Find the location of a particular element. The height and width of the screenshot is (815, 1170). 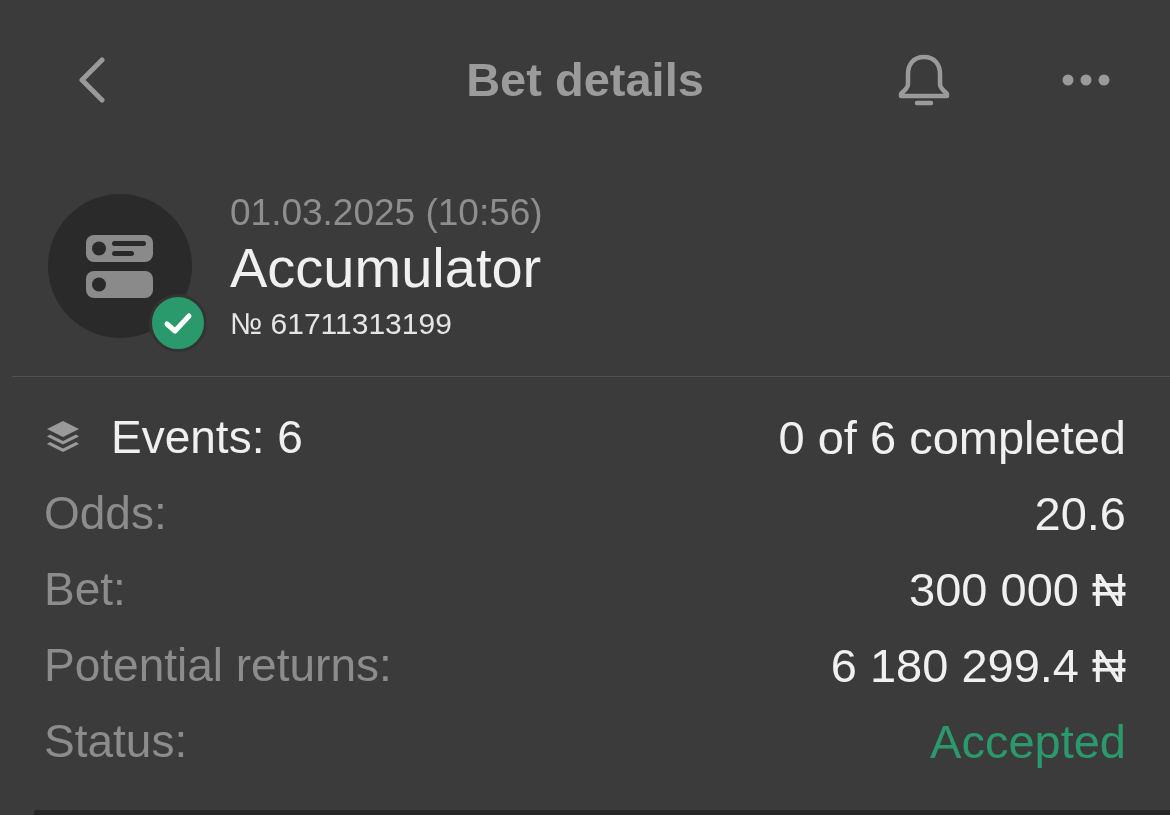

detail-value: 300 000 ₦ is located at coordinates (1017, 589).